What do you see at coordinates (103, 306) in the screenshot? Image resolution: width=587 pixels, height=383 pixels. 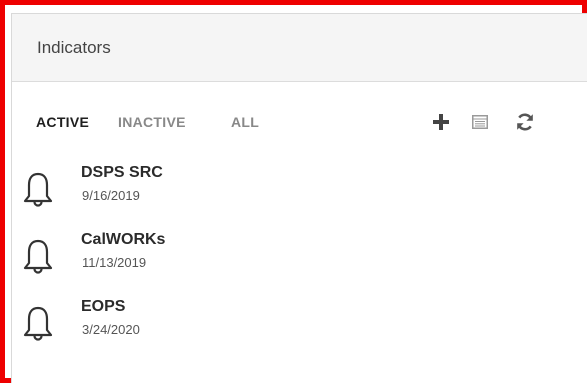 I see `indicator-name: EOPS` at bounding box center [103, 306].